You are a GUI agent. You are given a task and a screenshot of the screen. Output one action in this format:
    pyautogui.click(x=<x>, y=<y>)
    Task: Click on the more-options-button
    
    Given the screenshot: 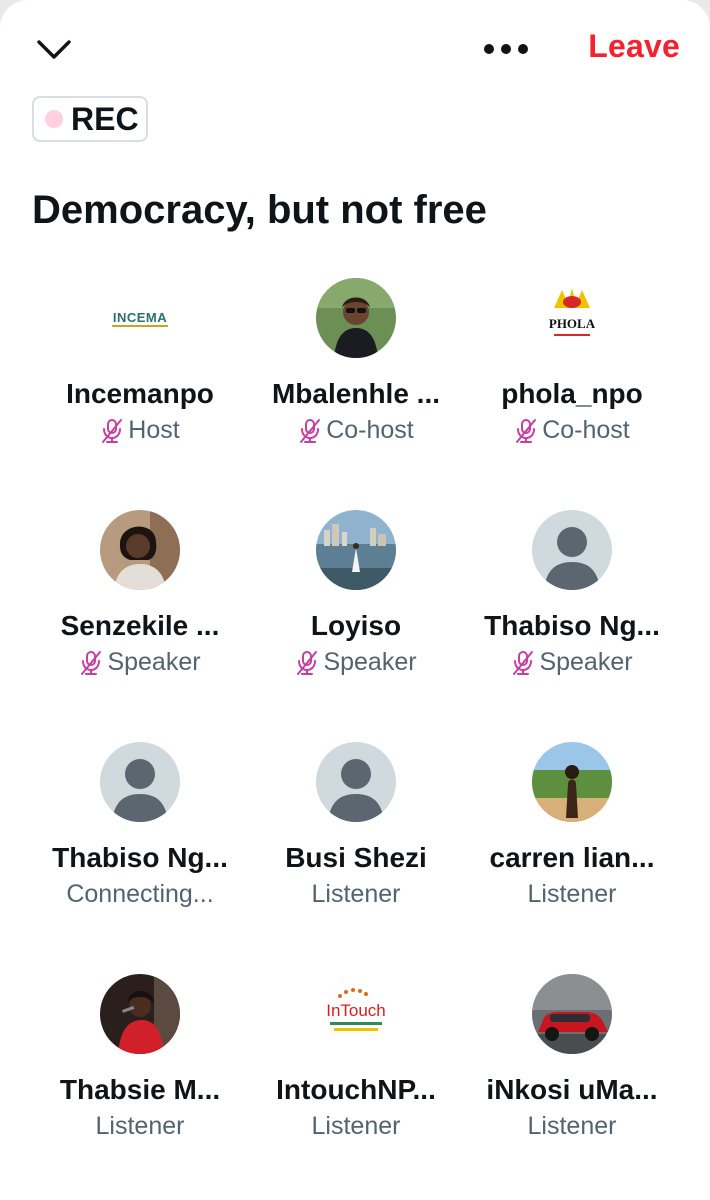 What is the action you would take?
    pyautogui.click(x=506, y=49)
    